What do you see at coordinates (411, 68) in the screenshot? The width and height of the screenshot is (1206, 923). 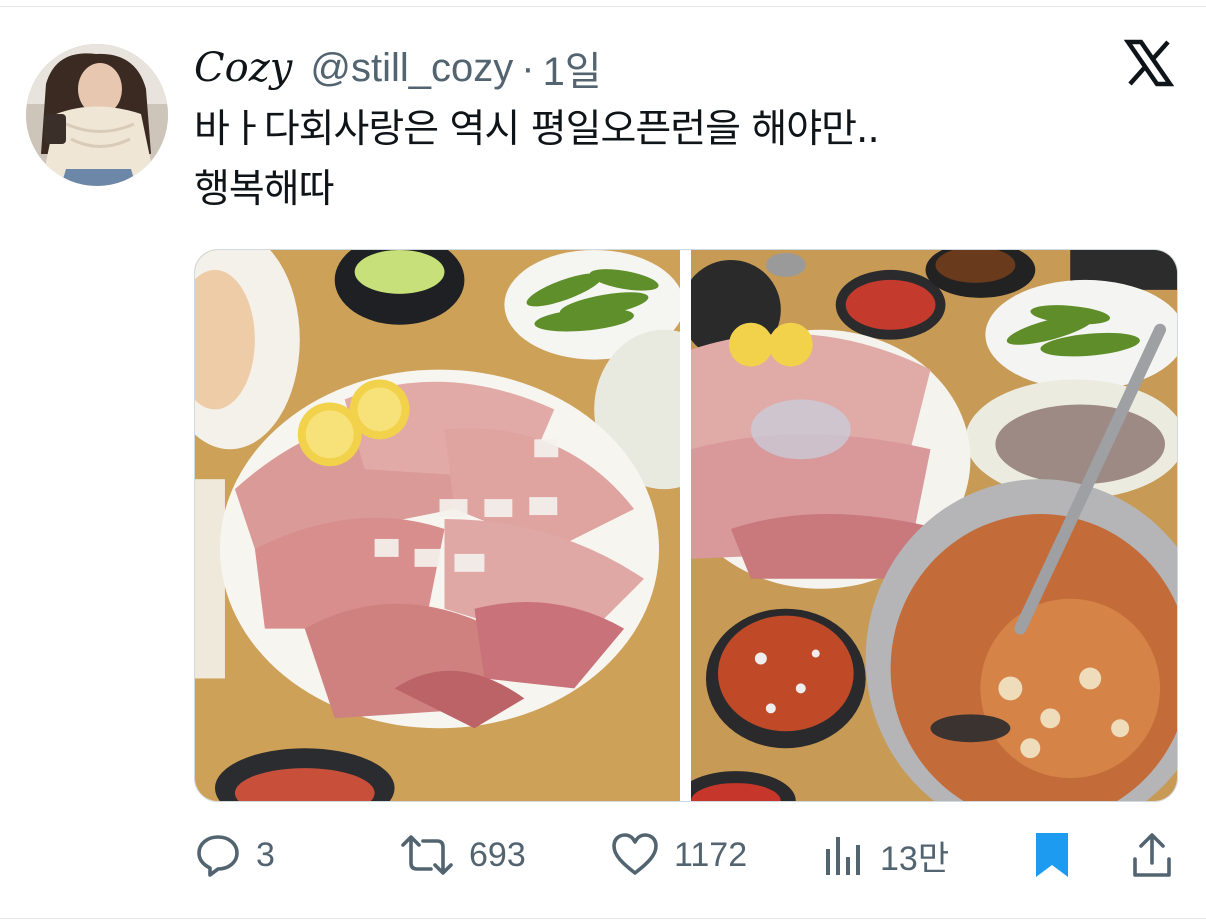 I see `author-handle: @still_cozy` at bounding box center [411, 68].